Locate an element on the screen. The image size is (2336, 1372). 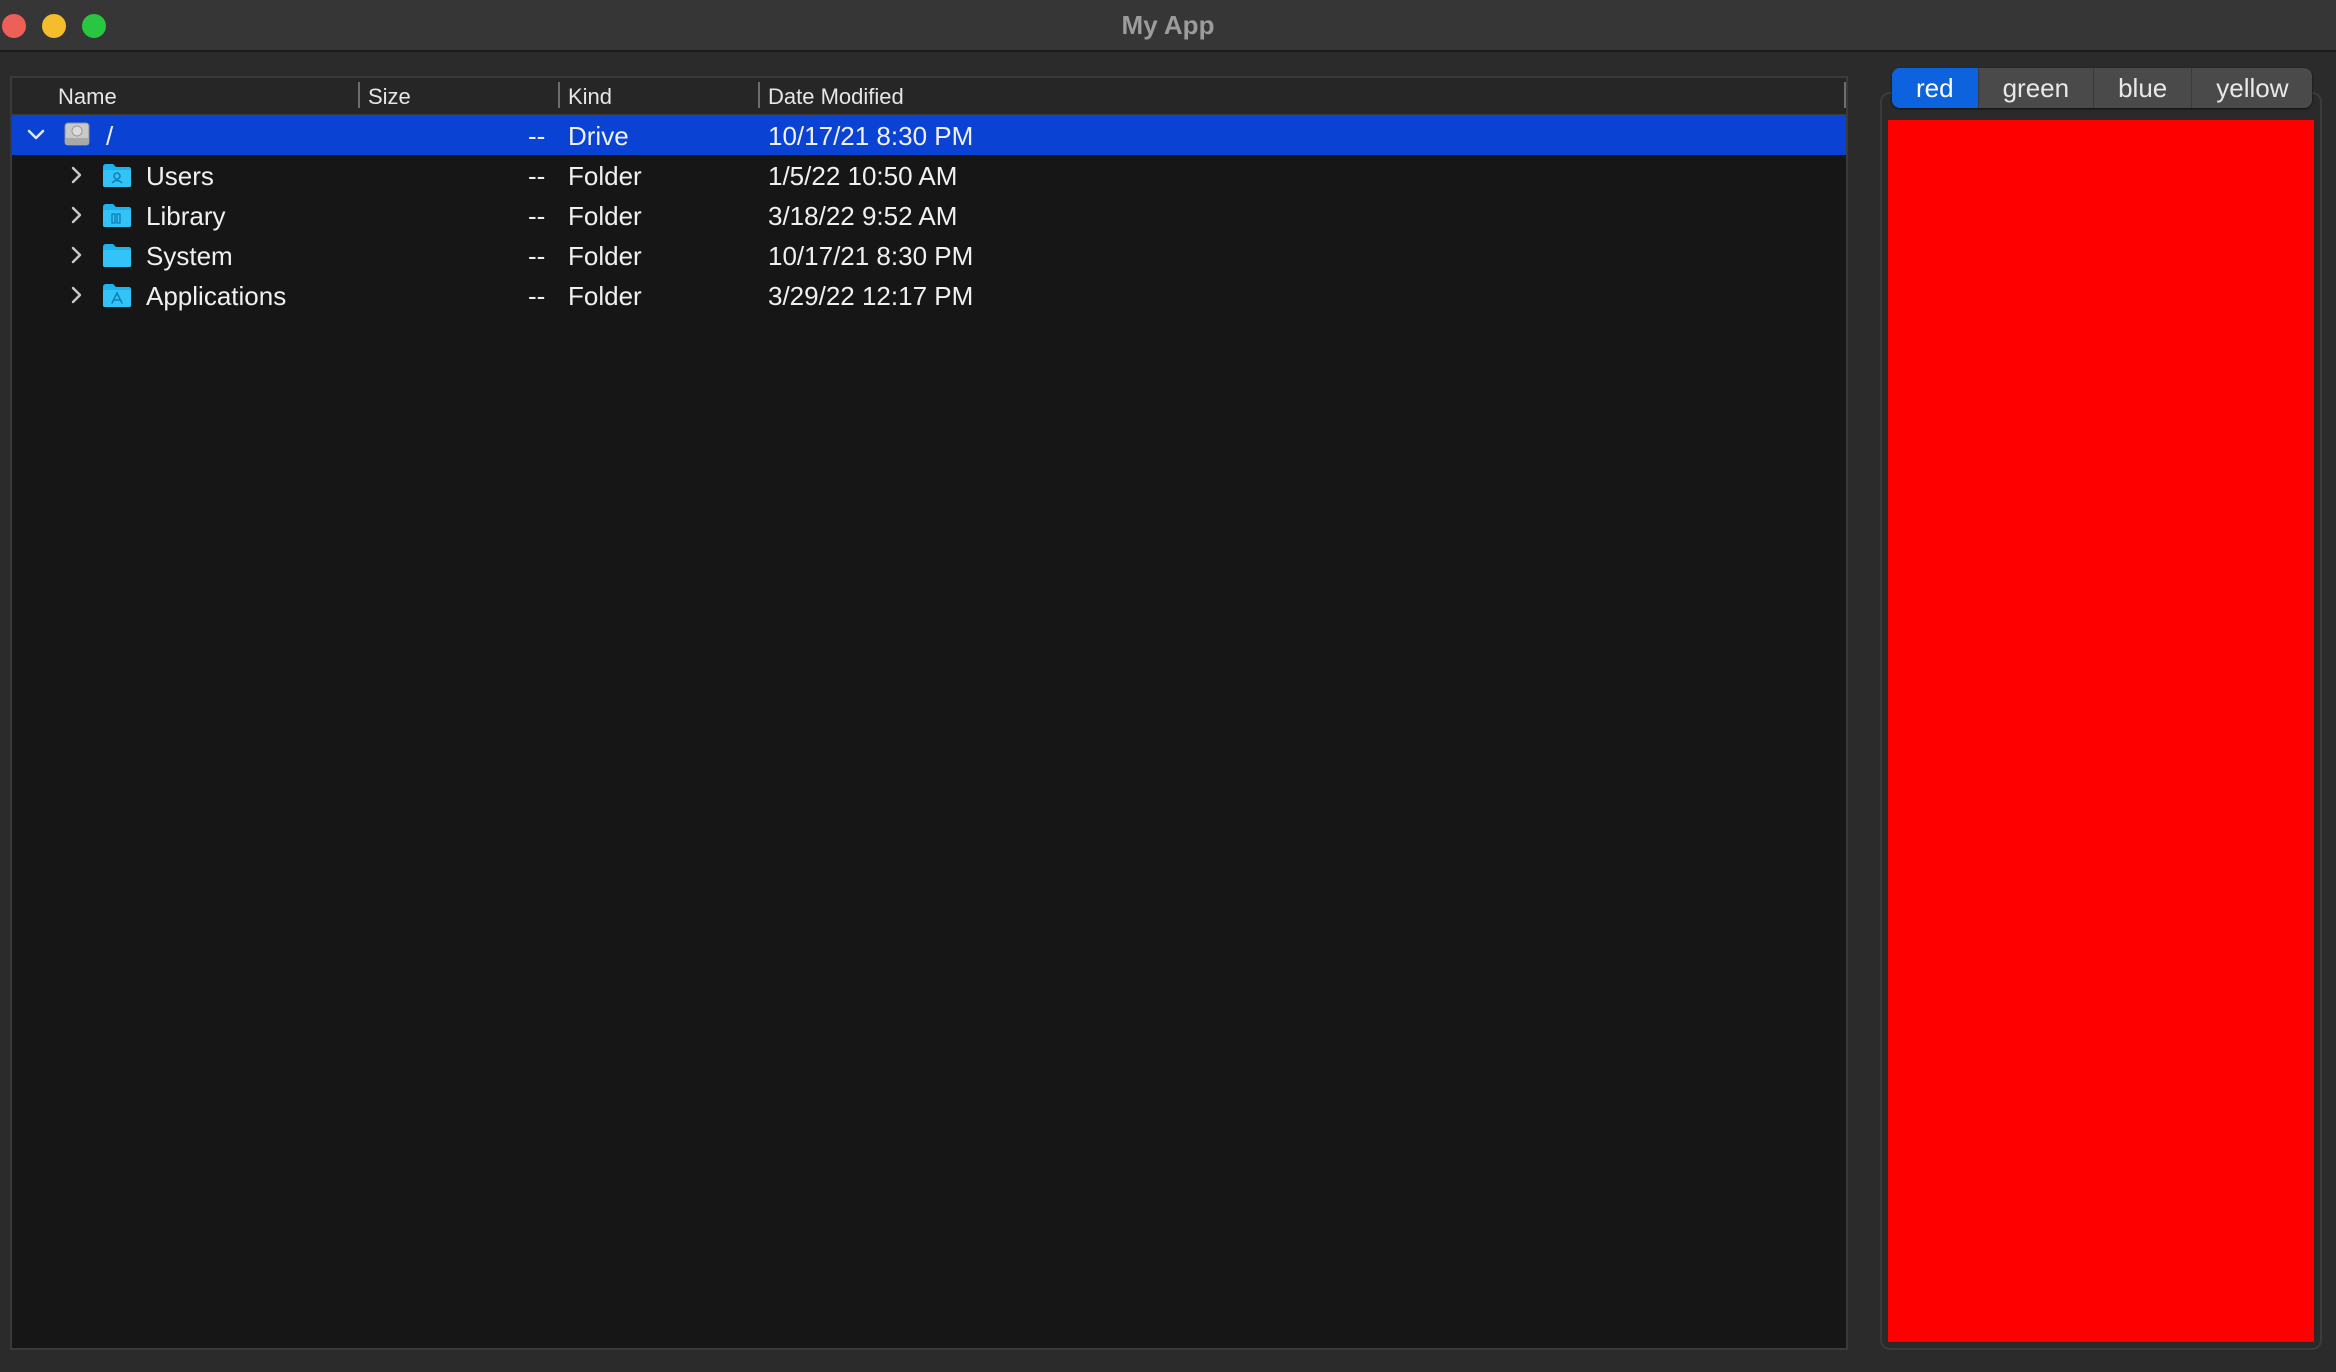
table-row: Library -- Folder 3/18/22 9:52 AM is located at coordinates (929, 215).